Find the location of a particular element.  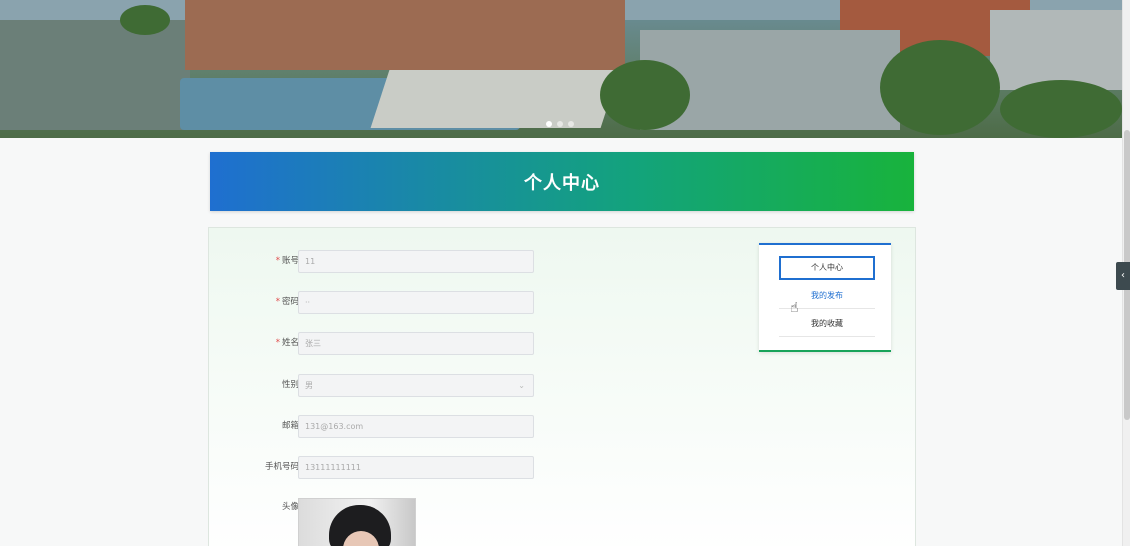

menu-item-profile: 个人中心 is located at coordinates (827, 268).